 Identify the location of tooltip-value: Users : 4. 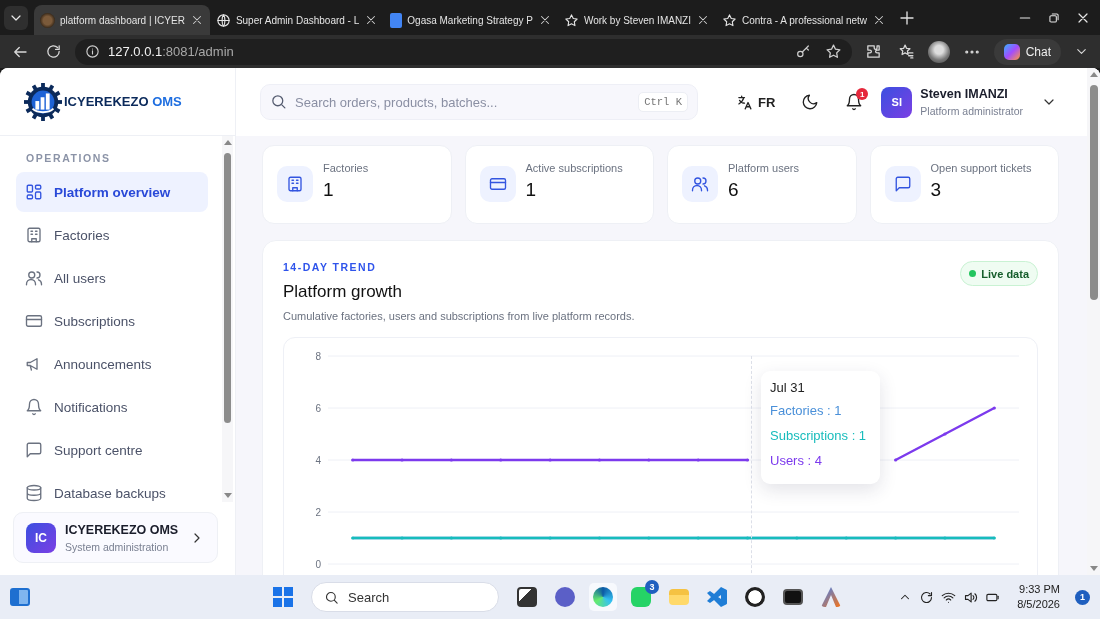
(796, 460).